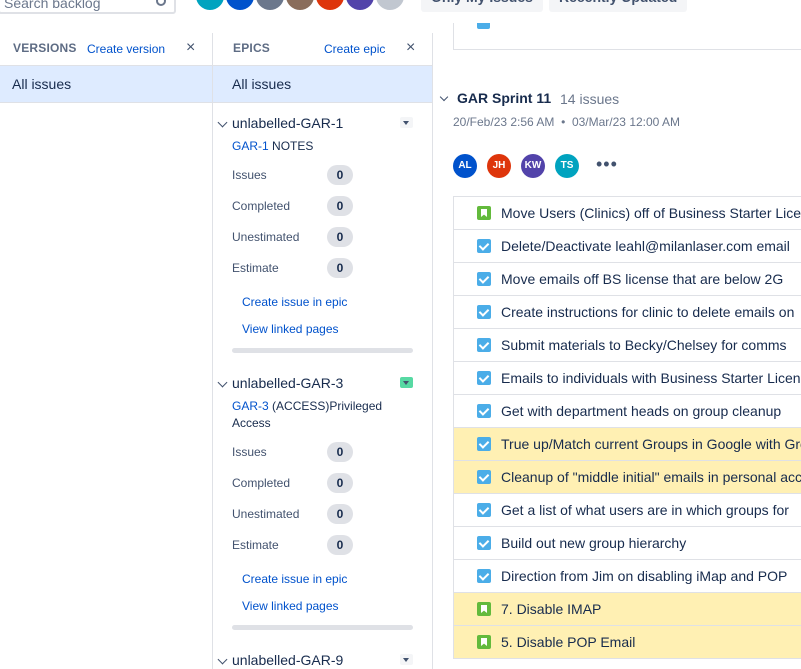  I want to click on issue-summary: 5. Disable POP Email, so click(568, 642).